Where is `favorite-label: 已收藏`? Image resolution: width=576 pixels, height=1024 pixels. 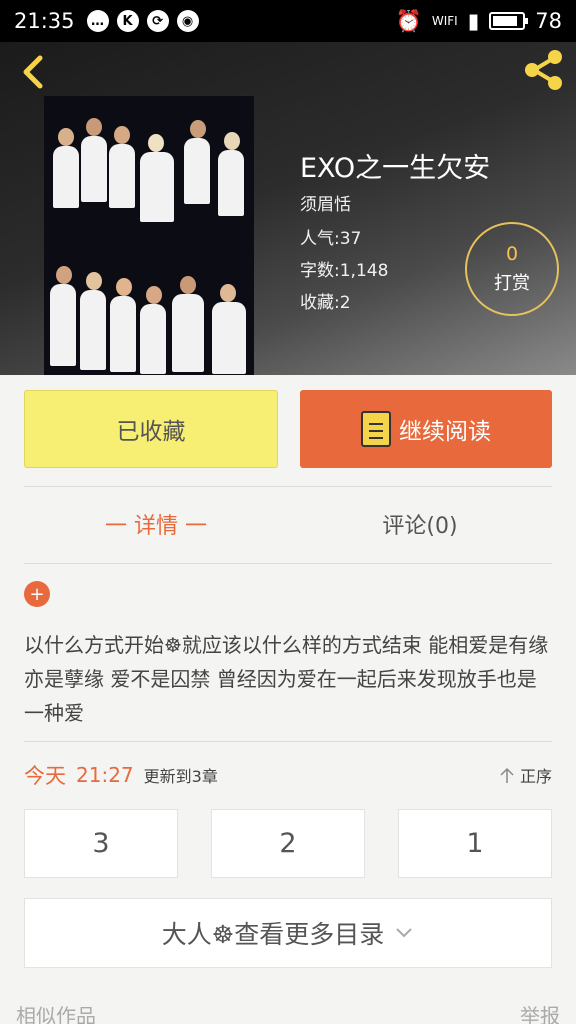
favorite-label: 已收藏 is located at coordinates (151, 432).